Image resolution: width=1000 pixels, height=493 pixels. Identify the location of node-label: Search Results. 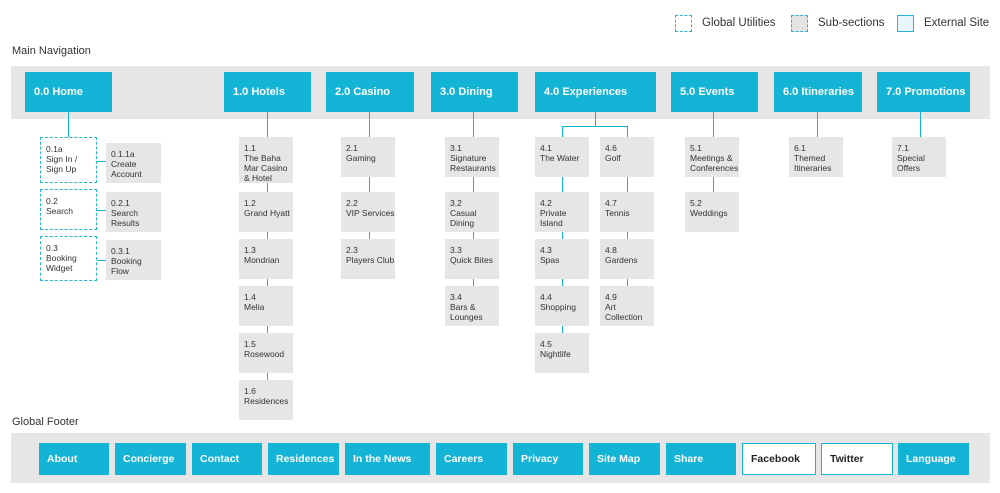
(125, 218).